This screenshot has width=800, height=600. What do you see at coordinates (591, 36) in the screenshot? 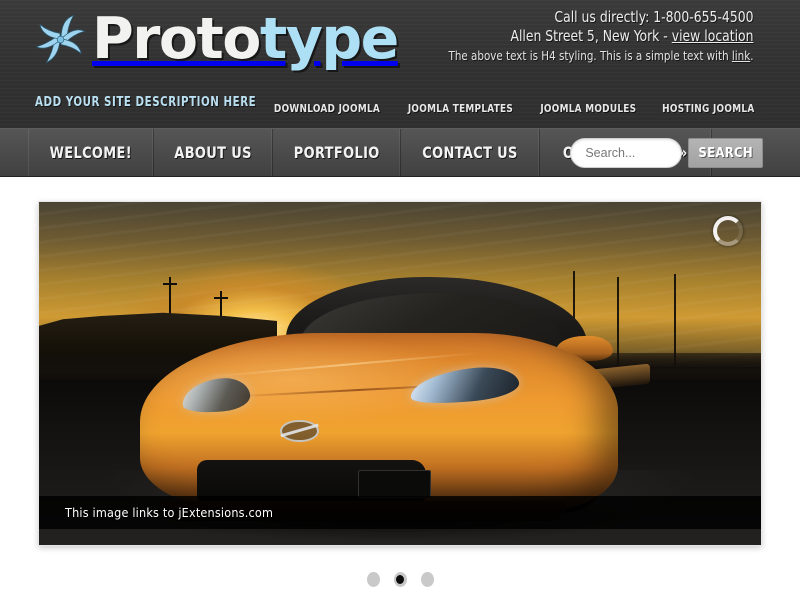
I see `contact-address-text: Allen Street 5, New York -` at bounding box center [591, 36].